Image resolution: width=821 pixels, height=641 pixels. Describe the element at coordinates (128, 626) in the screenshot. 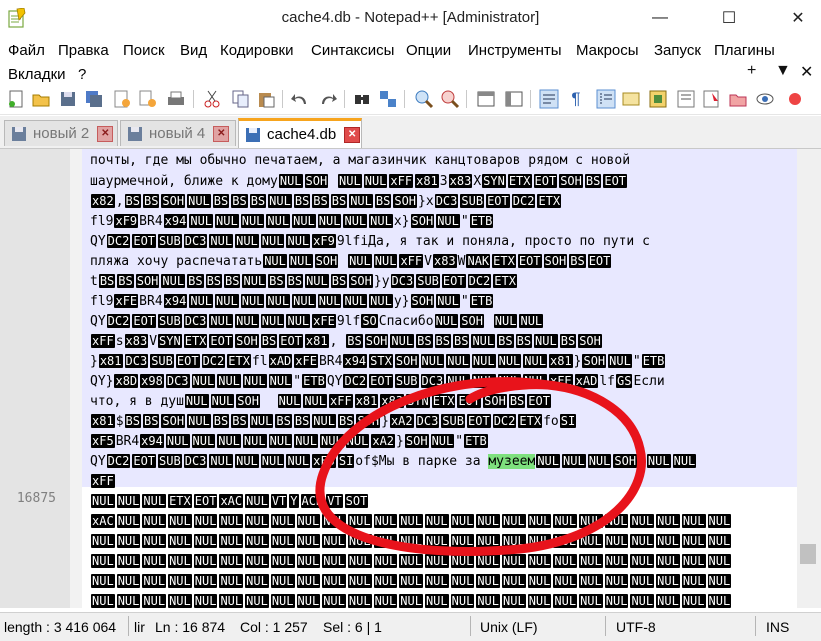

I see `status-separator` at that location.